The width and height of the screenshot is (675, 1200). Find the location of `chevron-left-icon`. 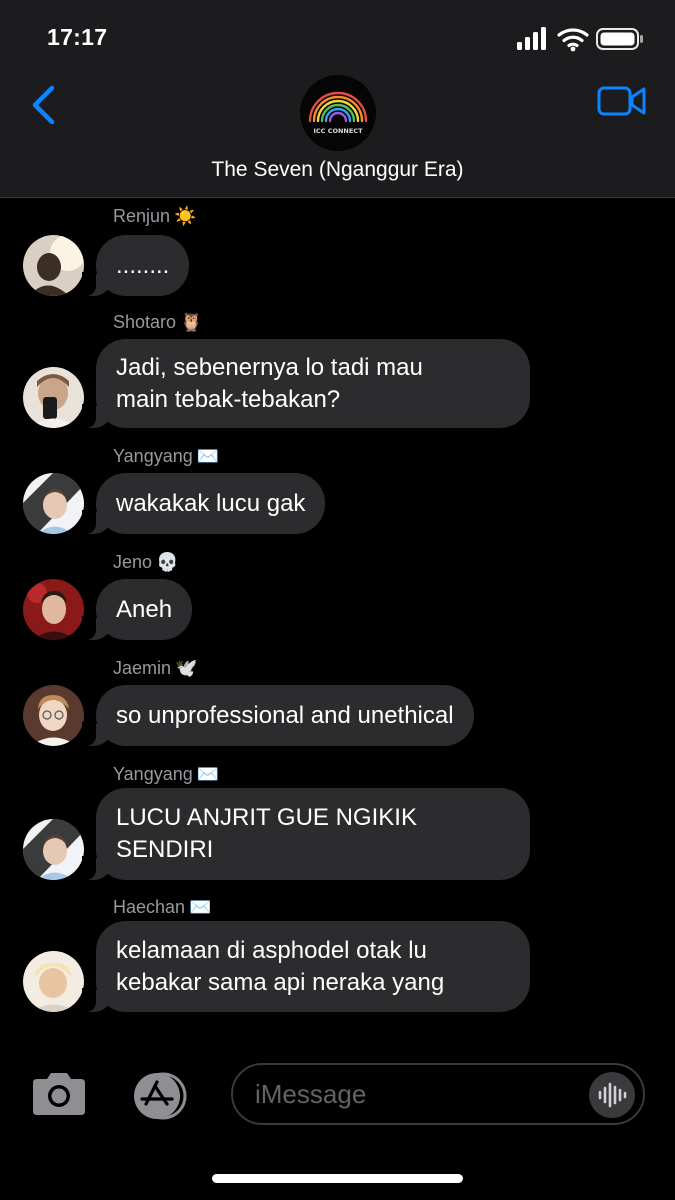

chevron-left-icon is located at coordinates (43, 105).